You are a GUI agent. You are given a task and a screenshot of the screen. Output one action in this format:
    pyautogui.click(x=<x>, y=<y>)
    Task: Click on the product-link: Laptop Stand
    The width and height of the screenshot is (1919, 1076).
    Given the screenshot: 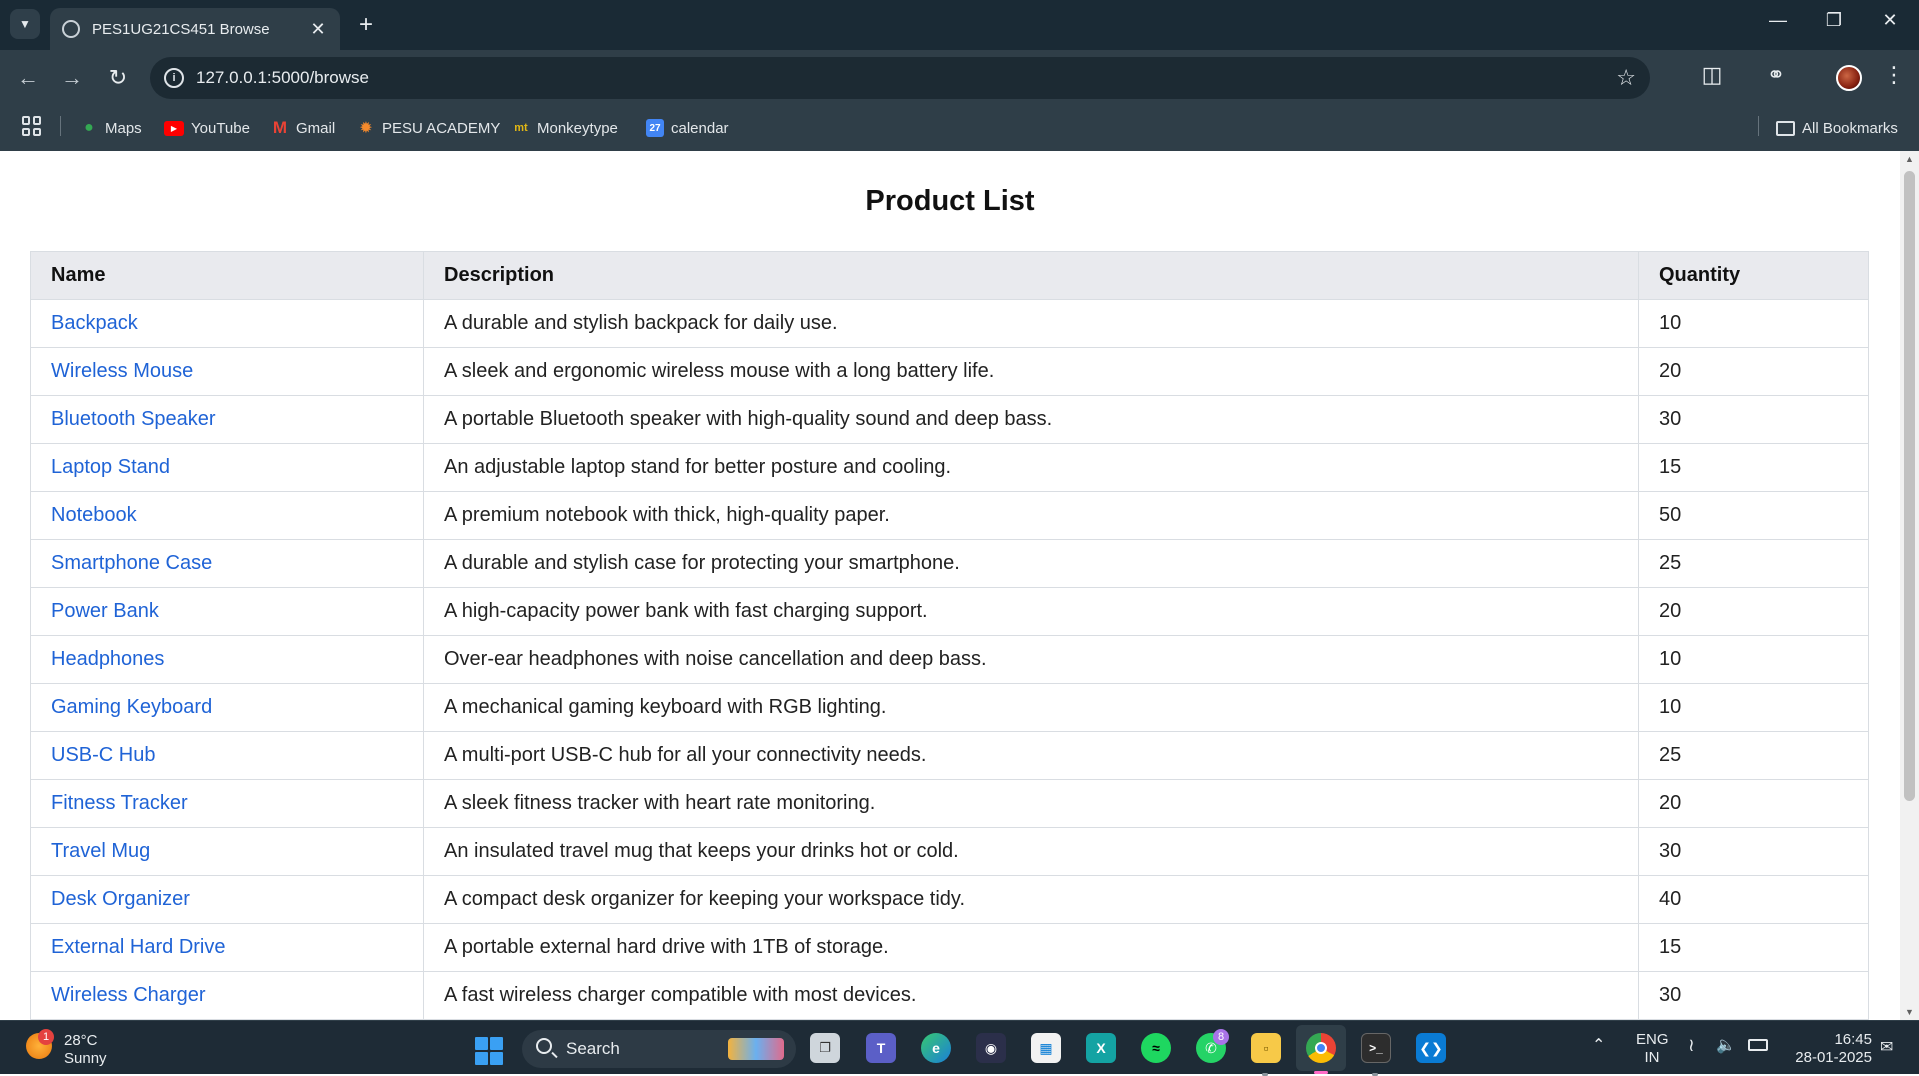 What is the action you would take?
    pyautogui.click(x=110, y=467)
    